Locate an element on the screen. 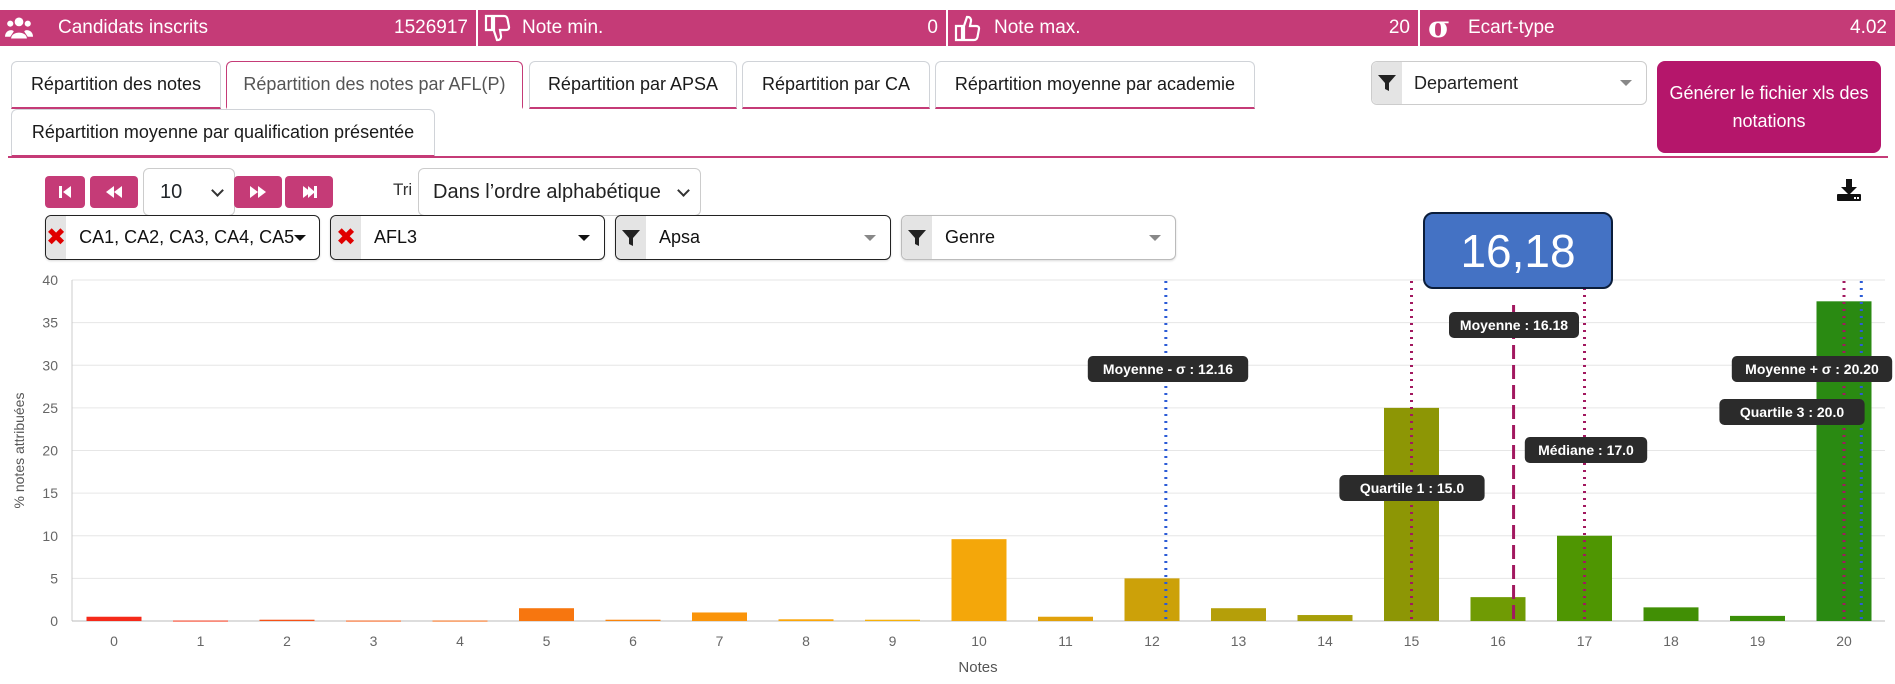 Image resolution: width=1895 pixels, height=684 pixels. mean-value-badge: 16,18 is located at coordinates (1518, 250).